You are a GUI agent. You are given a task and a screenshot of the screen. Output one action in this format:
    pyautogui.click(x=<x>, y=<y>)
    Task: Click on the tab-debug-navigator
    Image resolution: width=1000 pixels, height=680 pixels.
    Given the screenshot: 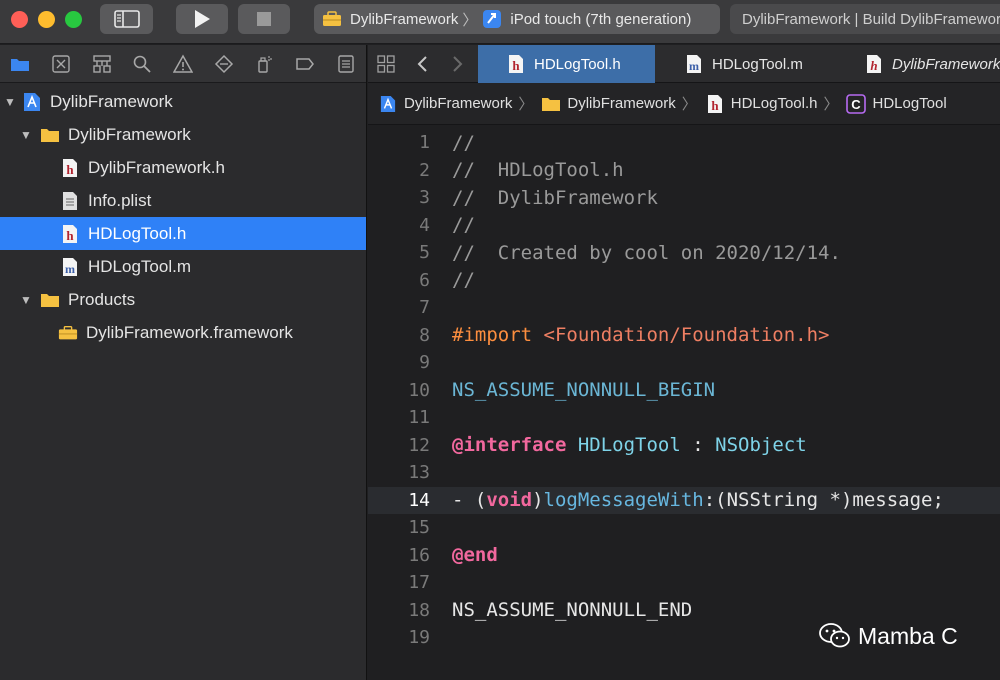 What is the action you would take?
    pyautogui.click(x=264, y=64)
    